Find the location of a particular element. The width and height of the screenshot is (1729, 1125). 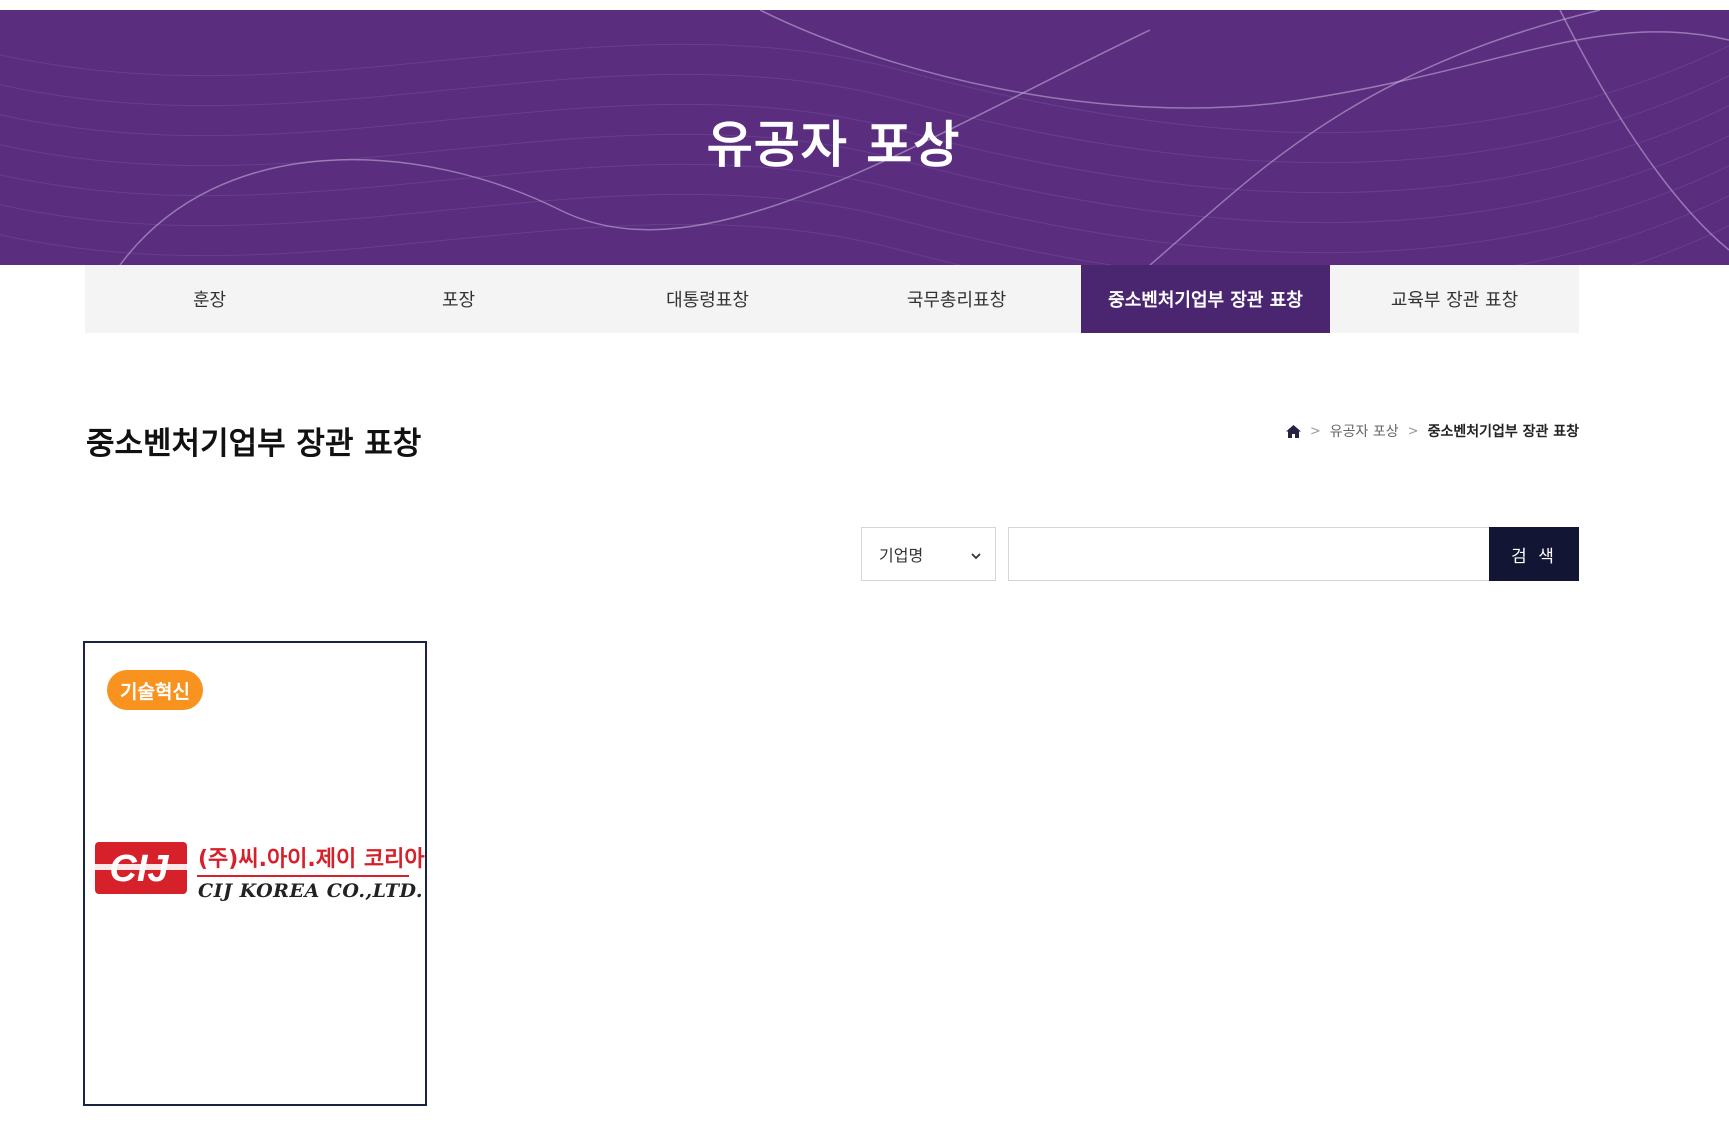

company-name-korean: (주)씨.아이.제이 코리아 is located at coordinates (311, 859).